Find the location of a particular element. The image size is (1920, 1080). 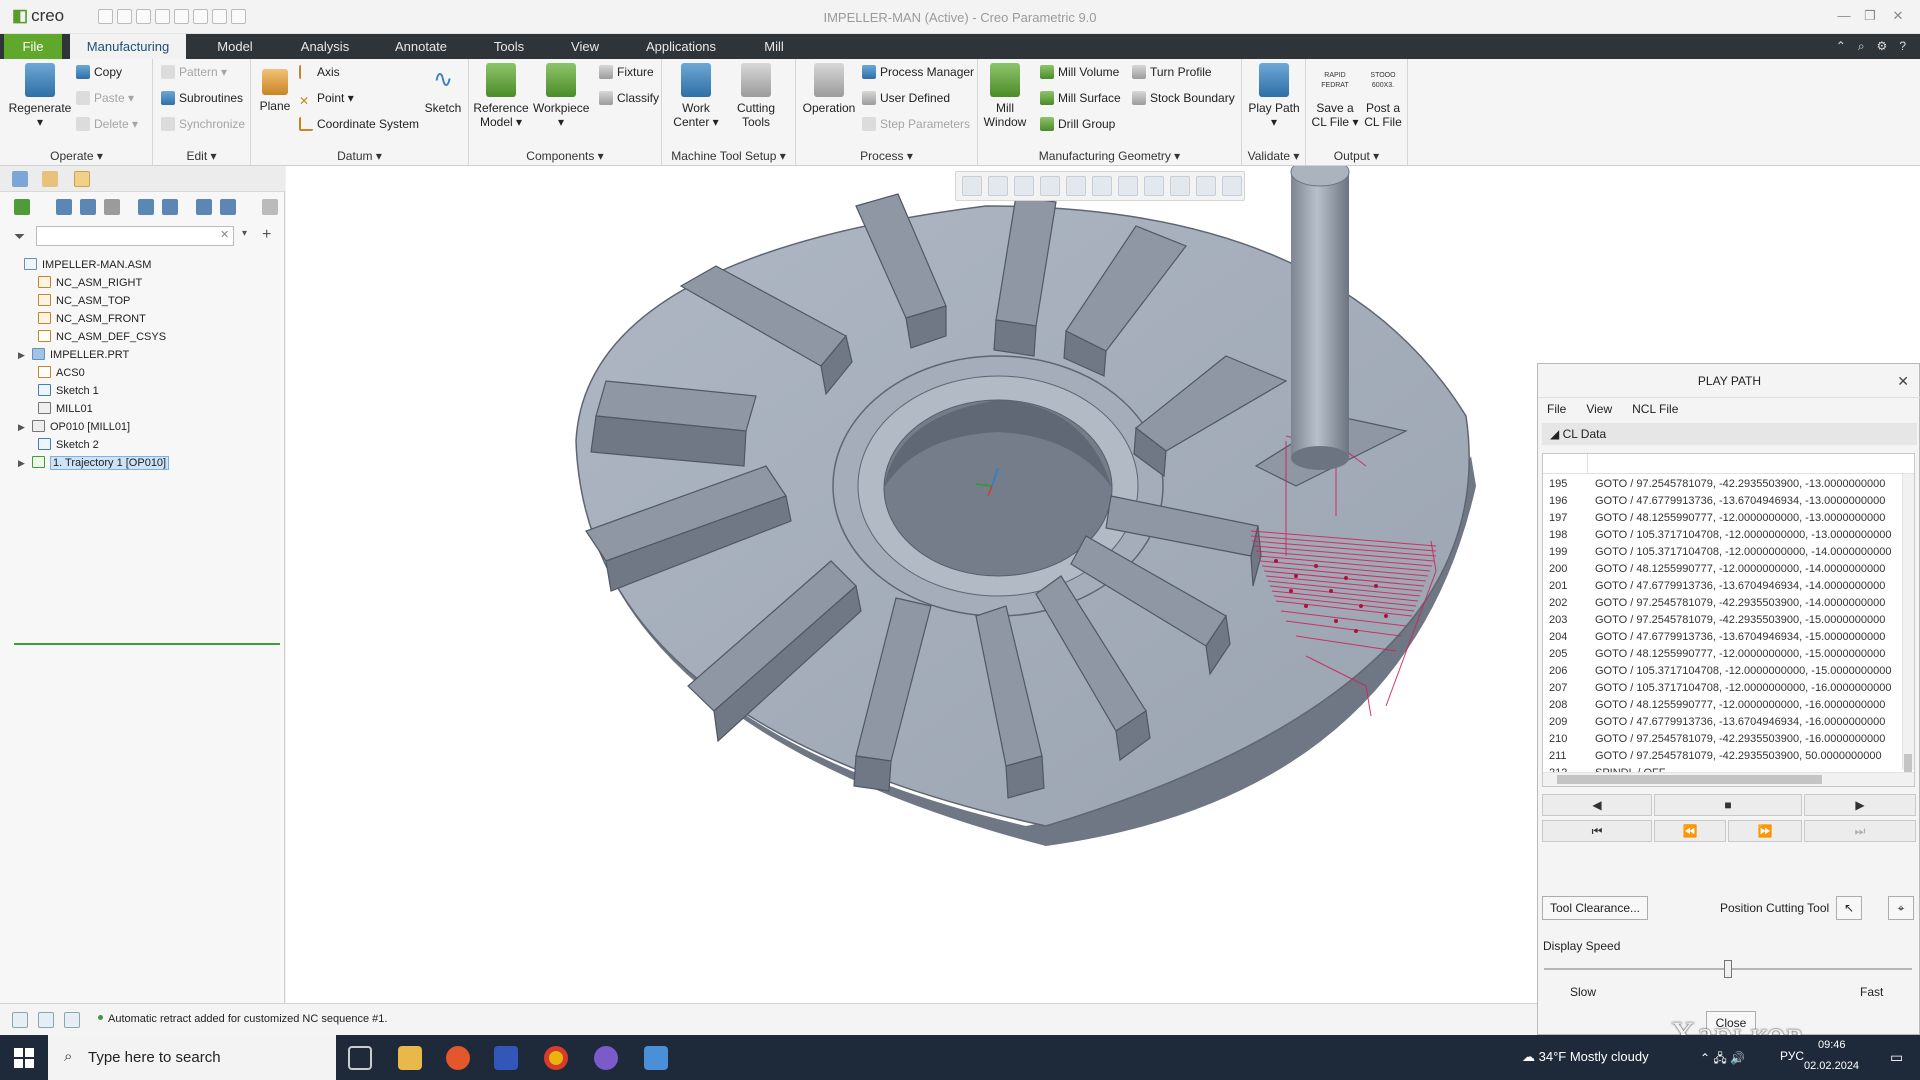

clock-time: 09:46 is located at coordinates (1832, 1045).